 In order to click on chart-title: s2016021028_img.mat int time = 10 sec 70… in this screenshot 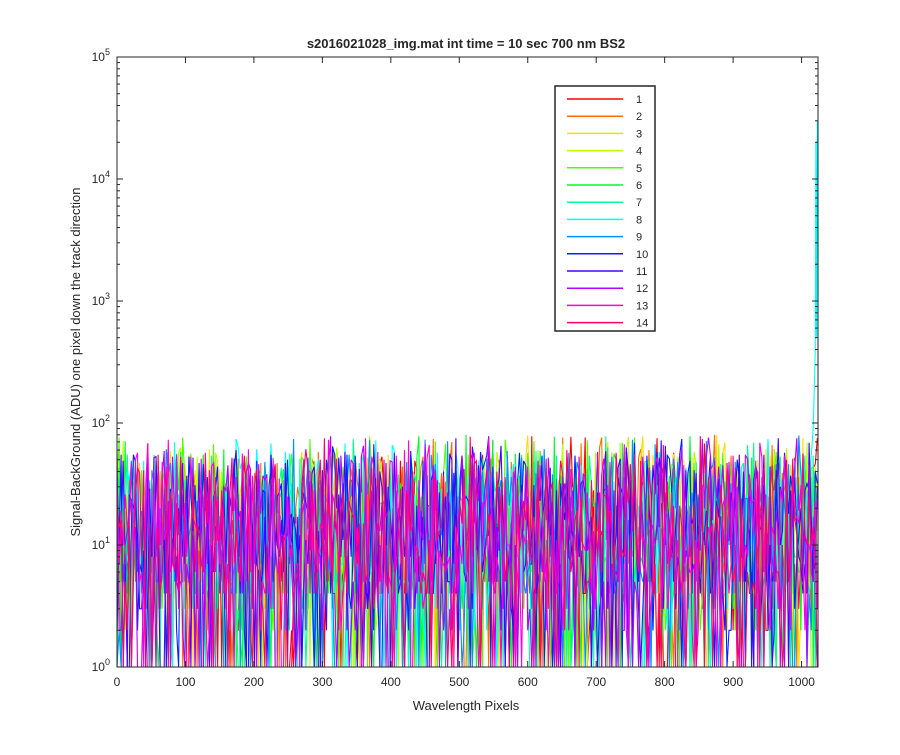, I will do `click(466, 43)`.